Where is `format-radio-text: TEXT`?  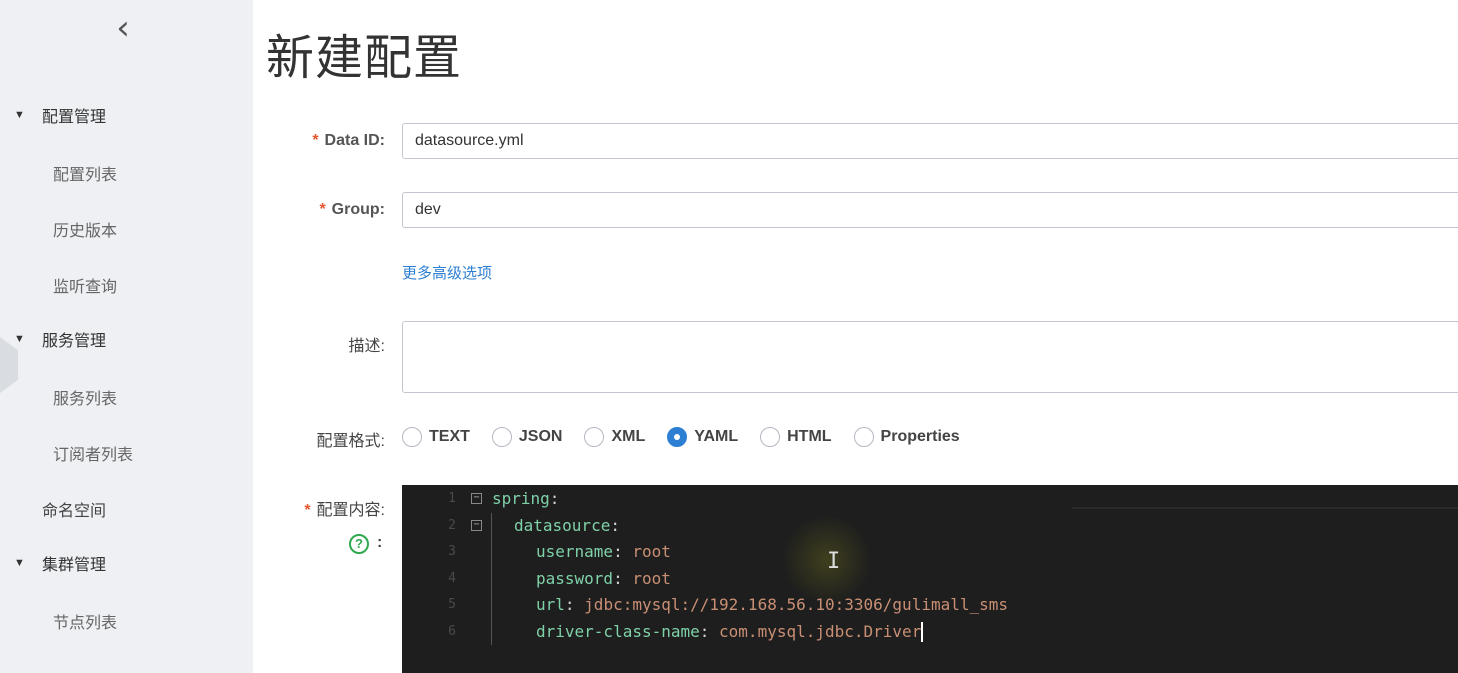 format-radio-text: TEXT is located at coordinates (436, 437).